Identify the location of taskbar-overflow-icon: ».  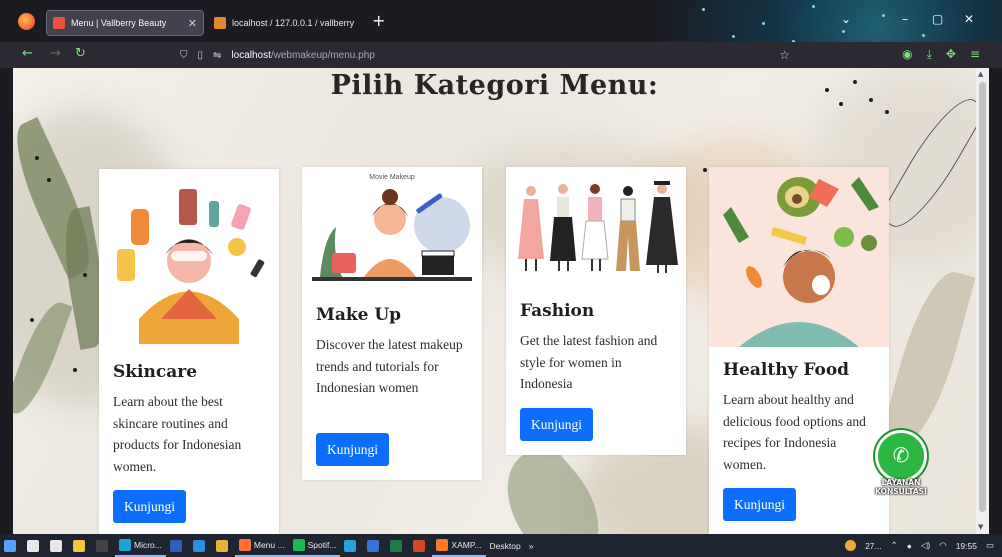
(531, 545).